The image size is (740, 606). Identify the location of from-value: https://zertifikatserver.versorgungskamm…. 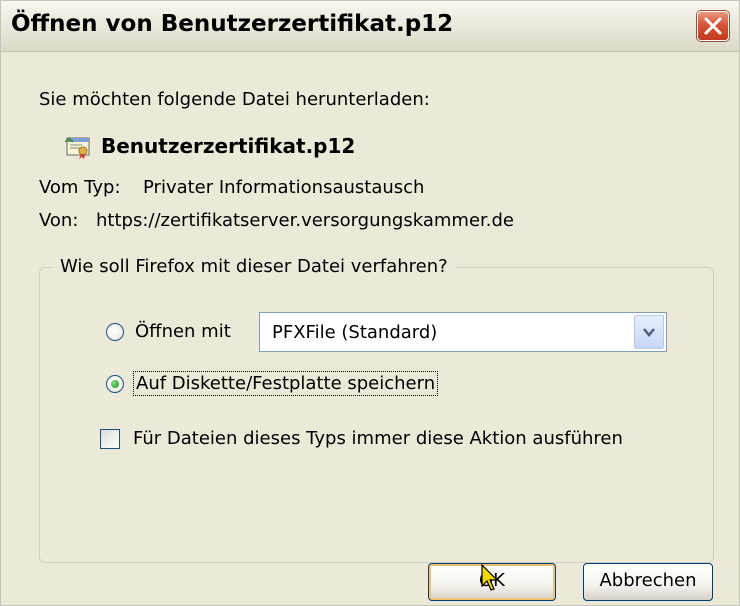
(305, 220).